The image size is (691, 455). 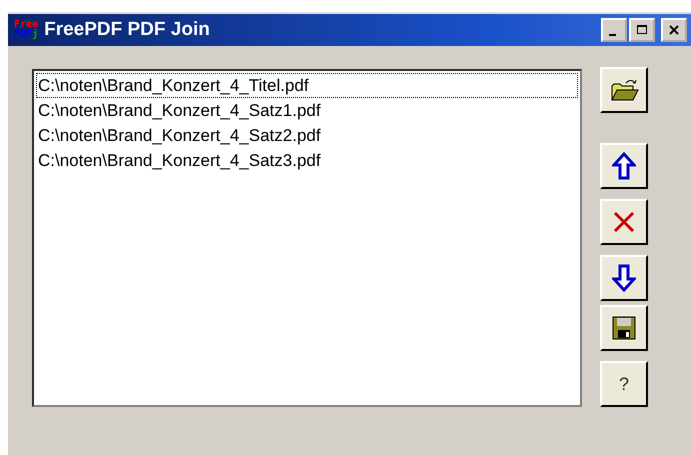 What do you see at coordinates (307, 135) in the screenshot?
I see `file-list-item: C:\noten\Brand_Konzert_4_Satz2.pdf` at bounding box center [307, 135].